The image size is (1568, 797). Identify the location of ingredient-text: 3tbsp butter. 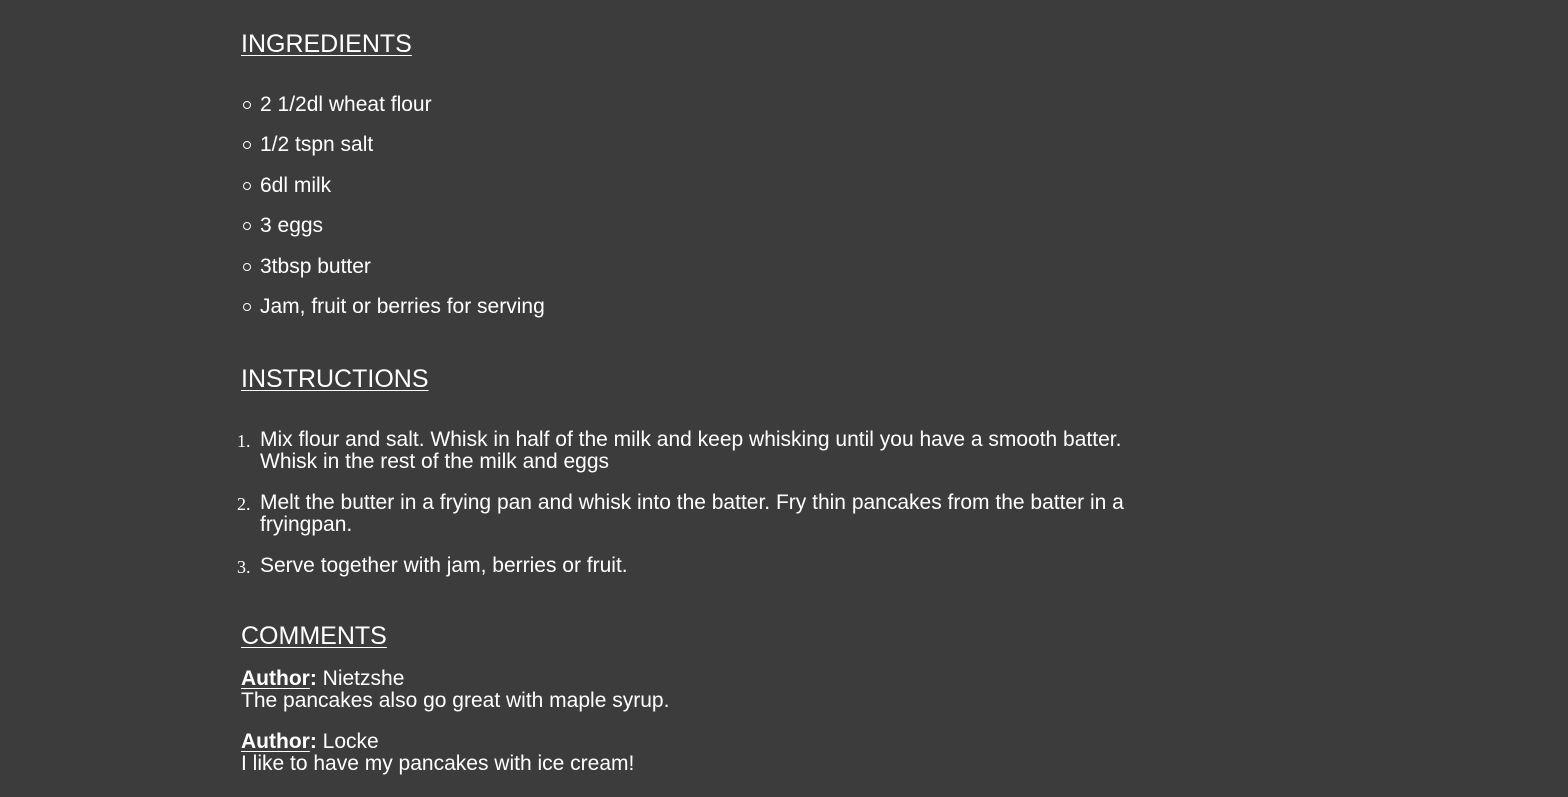
(315, 266).